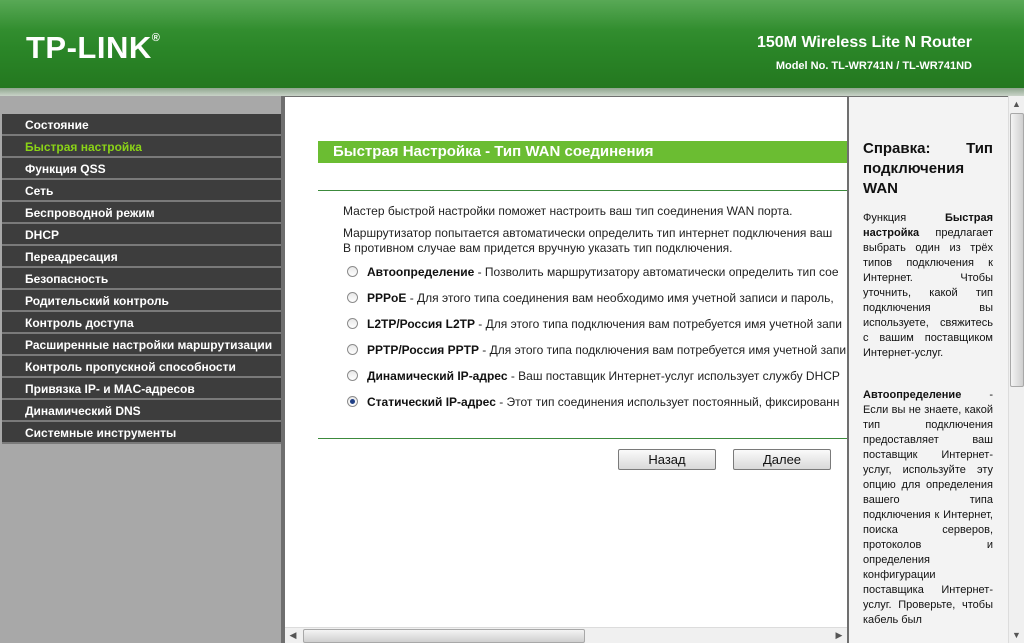 Image resolution: width=1024 pixels, height=644 pixels. What do you see at coordinates (141, 169) in the screenshot?
I see `sidebar-item: Функция QSS` at bounding box center [141, 169].